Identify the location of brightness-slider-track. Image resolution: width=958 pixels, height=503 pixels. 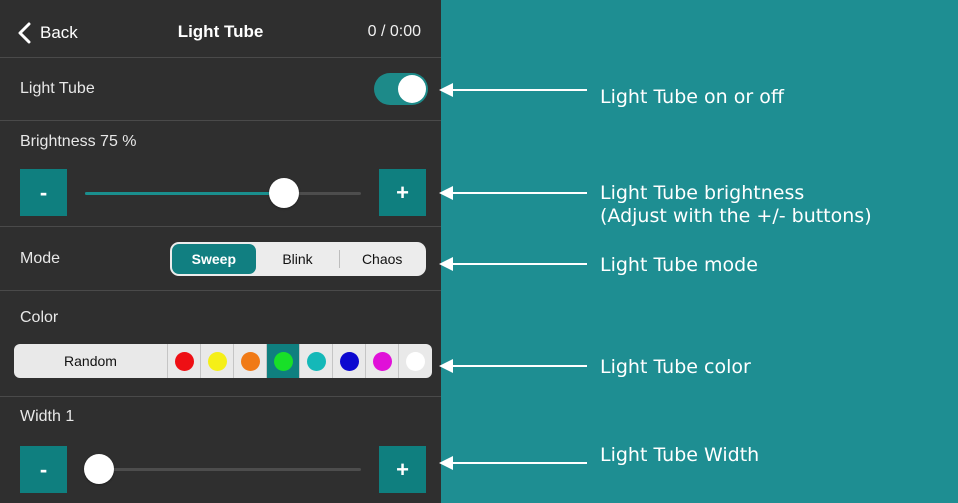
(223, 193).